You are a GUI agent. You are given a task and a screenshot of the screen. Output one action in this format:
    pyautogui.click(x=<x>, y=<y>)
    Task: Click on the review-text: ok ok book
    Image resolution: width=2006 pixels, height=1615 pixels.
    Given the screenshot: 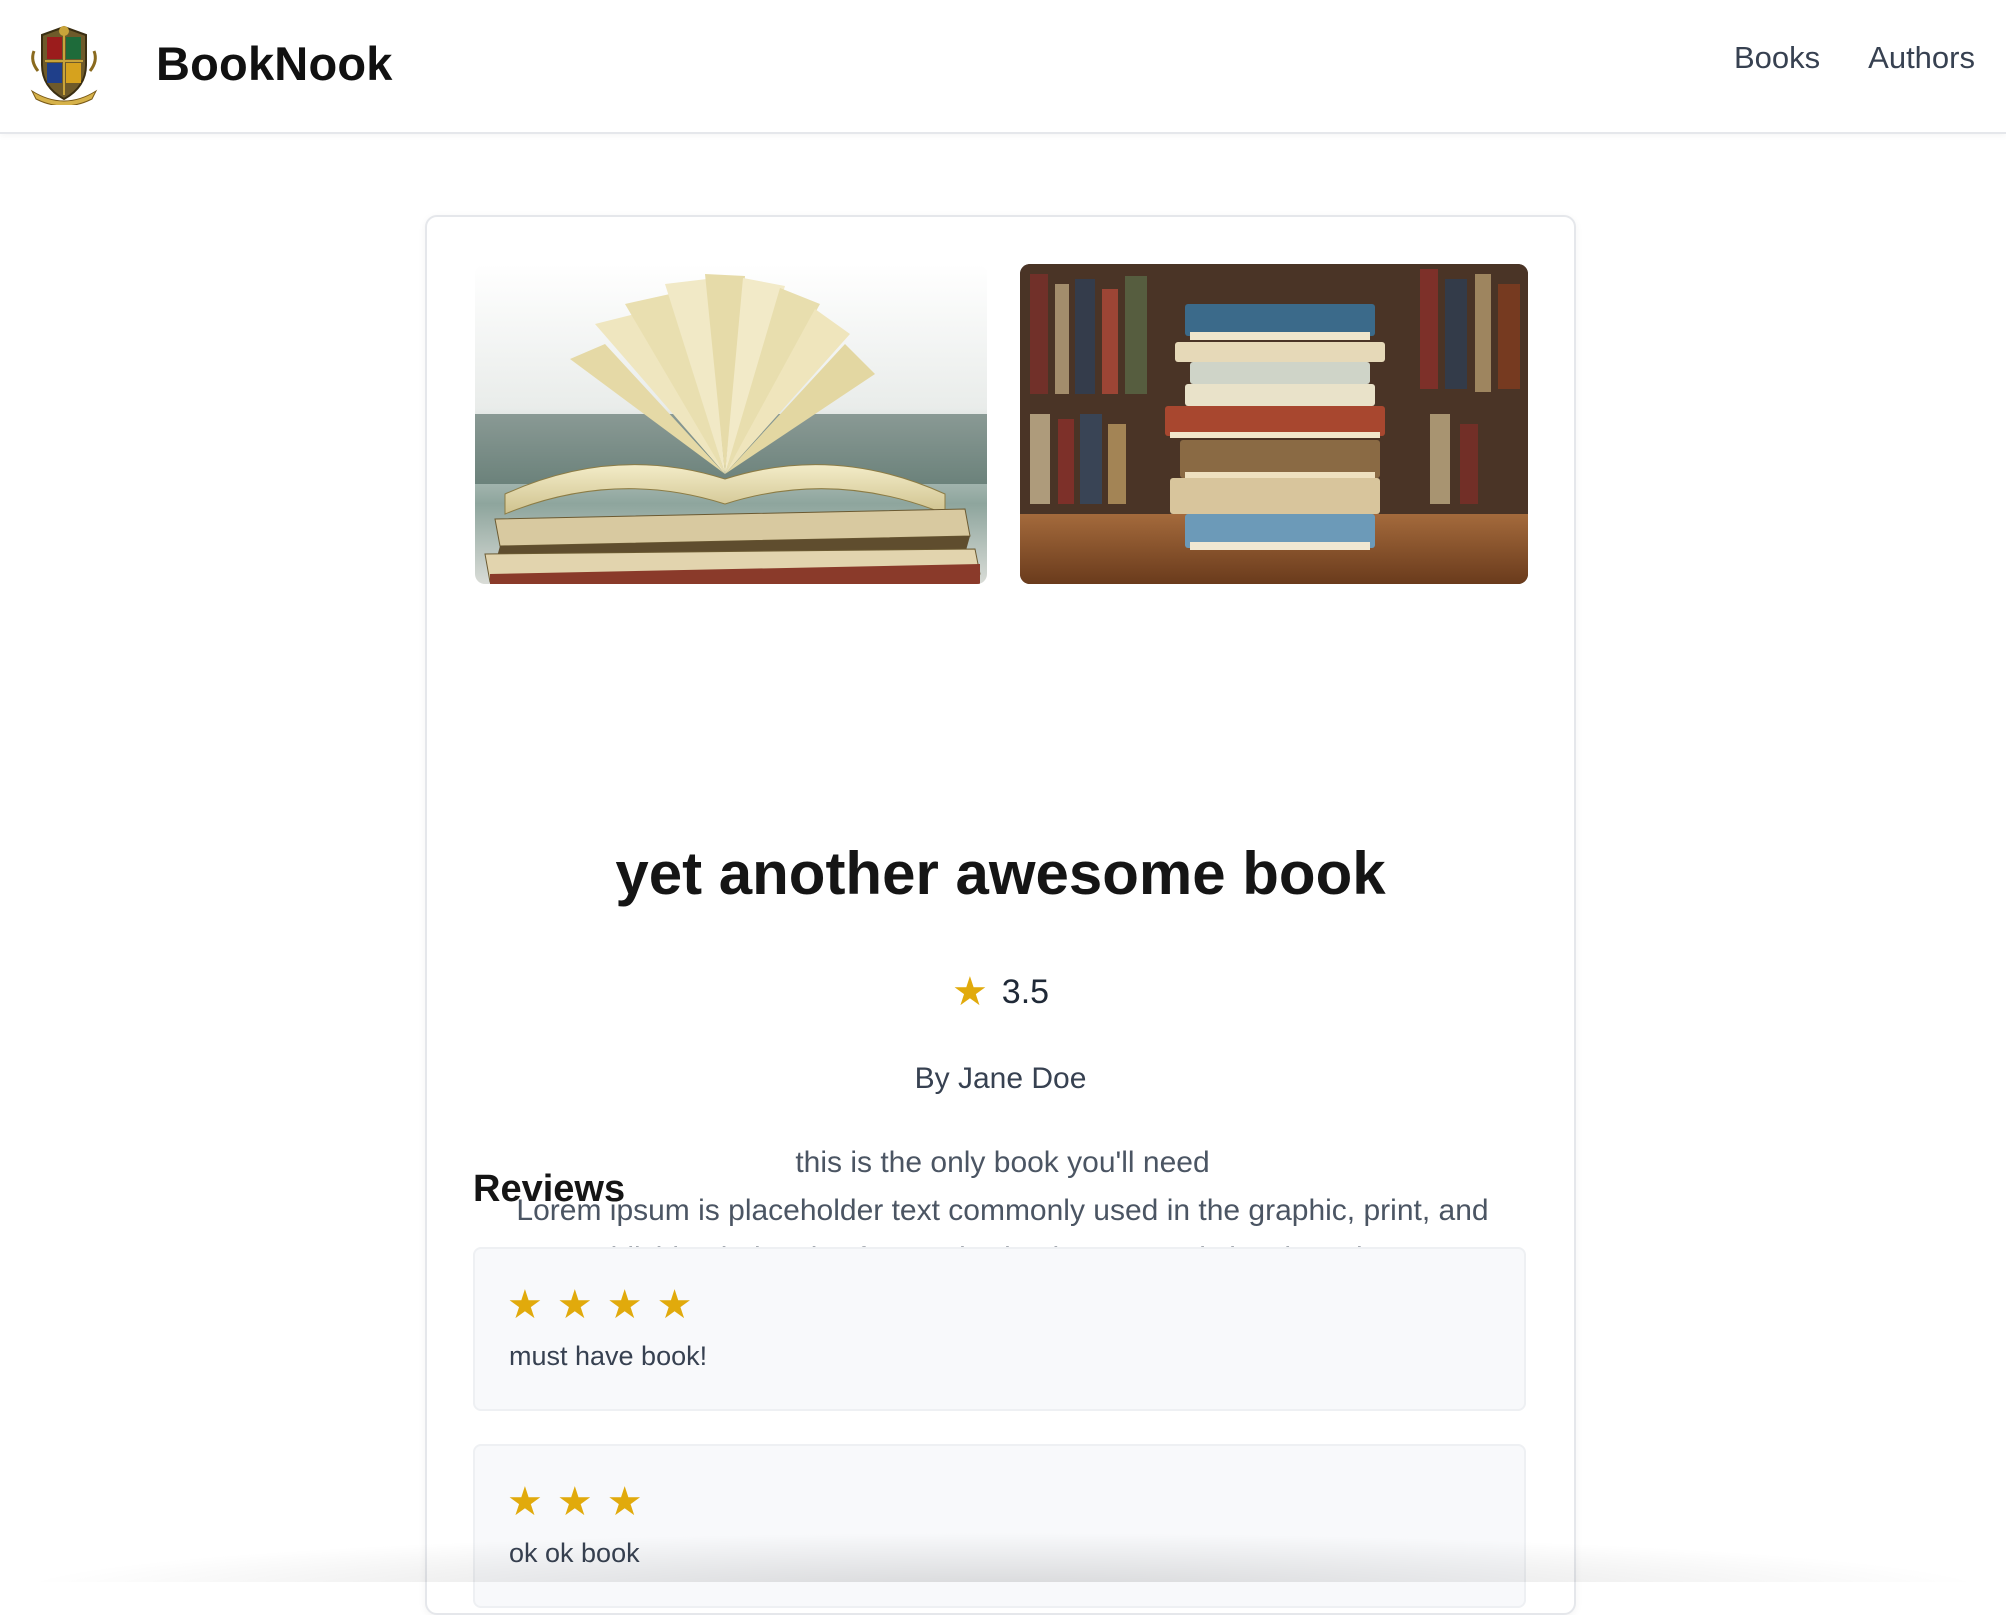 What is the action you would take?
    pyautogui.click(x=574, y=1553)
    